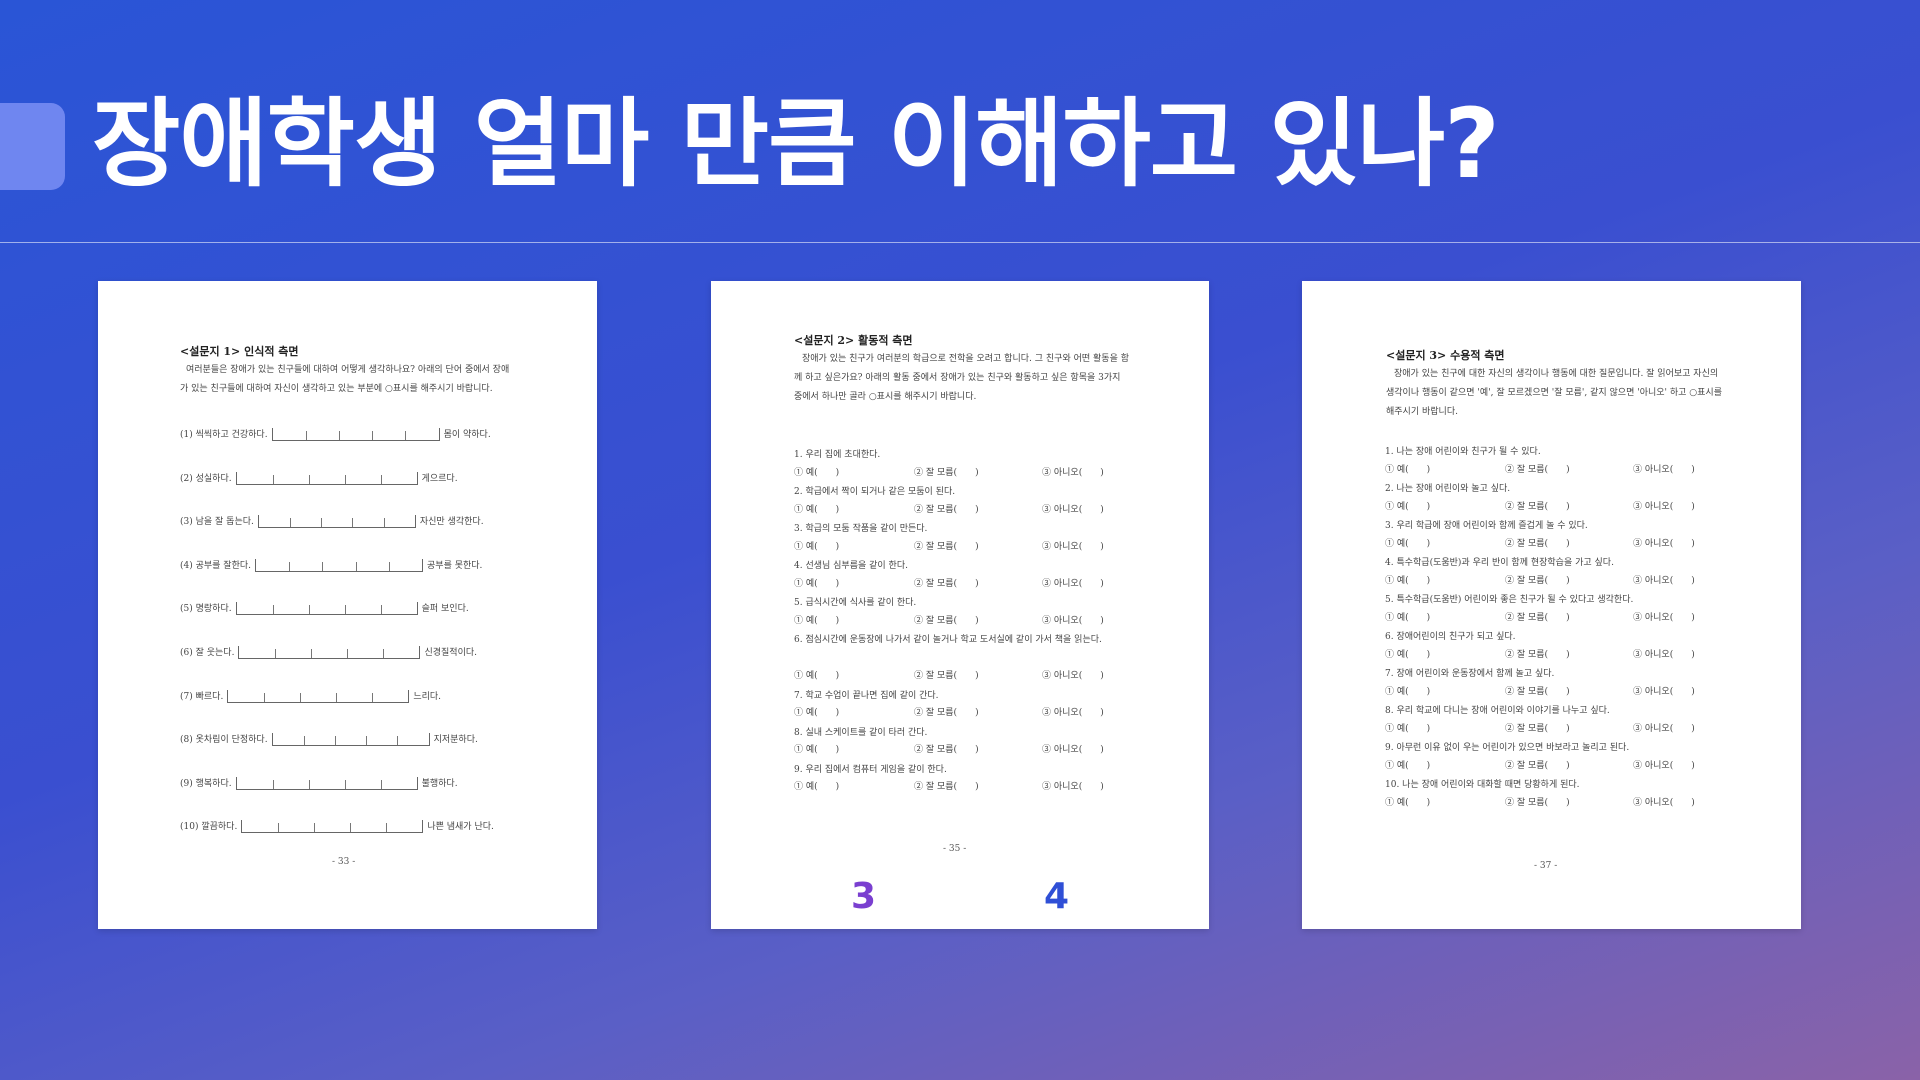 The image size is (1920, 1080). Describe the element at coordinates (1509, 600) in the screenshot. I see `survey3-question: 5. 특수학급(도움반) 어린이와 좋은 친구가 될 수 있다고 생각한다.` at that location.